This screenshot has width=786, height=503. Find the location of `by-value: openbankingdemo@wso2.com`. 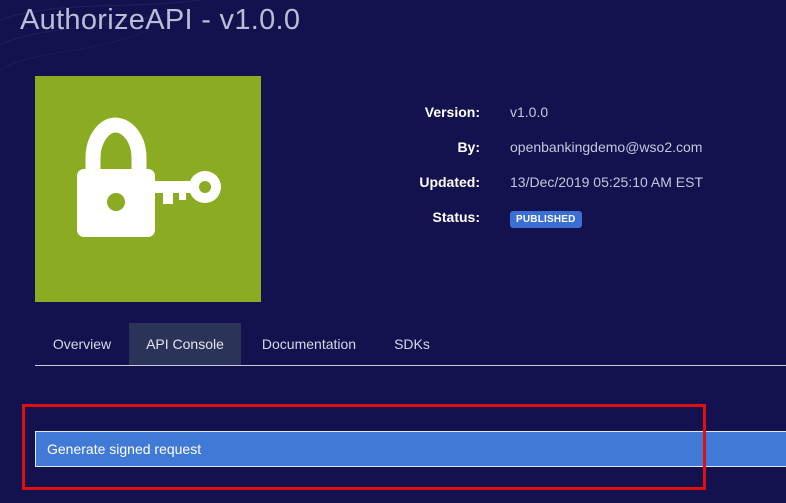

by-value: openbankingdemo@wso2.com is located at coordinates (606, 147).